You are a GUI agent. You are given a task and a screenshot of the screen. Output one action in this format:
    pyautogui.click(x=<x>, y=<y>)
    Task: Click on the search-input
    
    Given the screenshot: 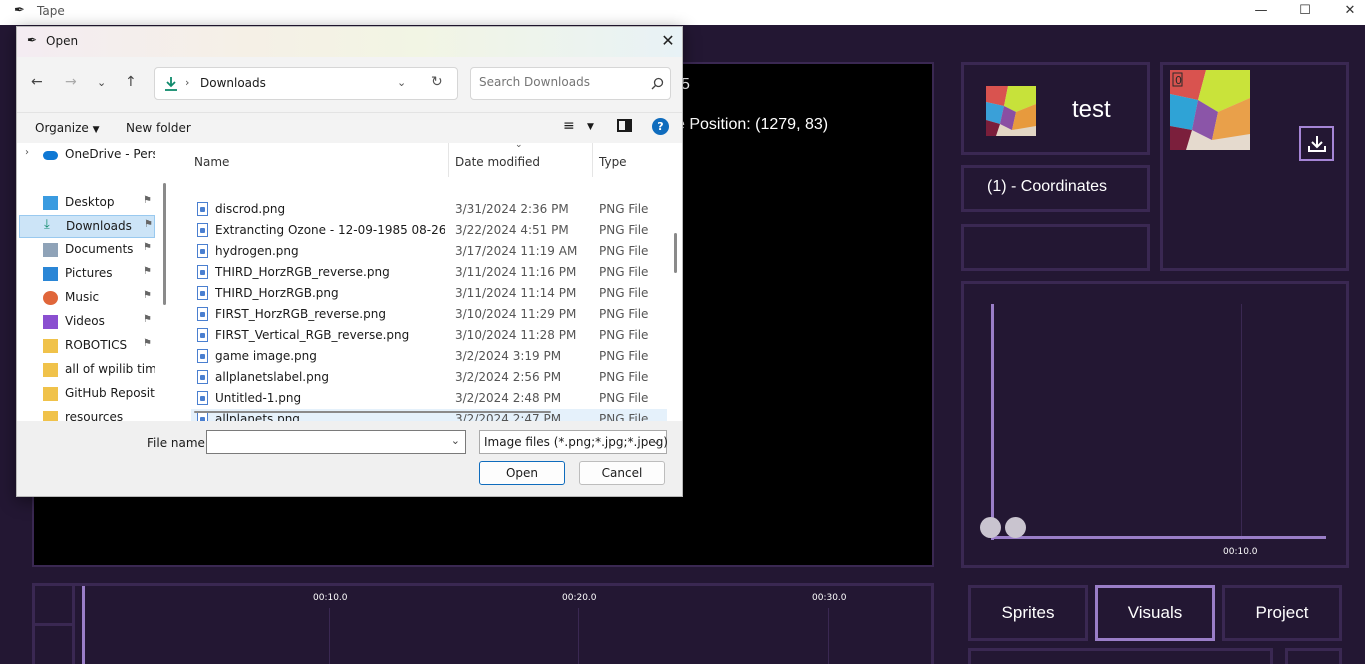 What is the action you would take?
    pyautogui.click(x=559, y=82)
    